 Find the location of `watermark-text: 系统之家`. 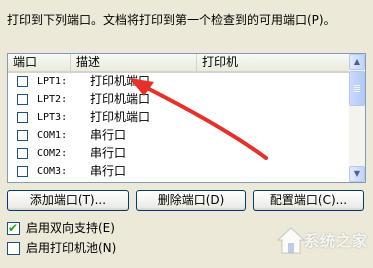

watermark-text: 系统之家 is located at coordinates (336, 241).